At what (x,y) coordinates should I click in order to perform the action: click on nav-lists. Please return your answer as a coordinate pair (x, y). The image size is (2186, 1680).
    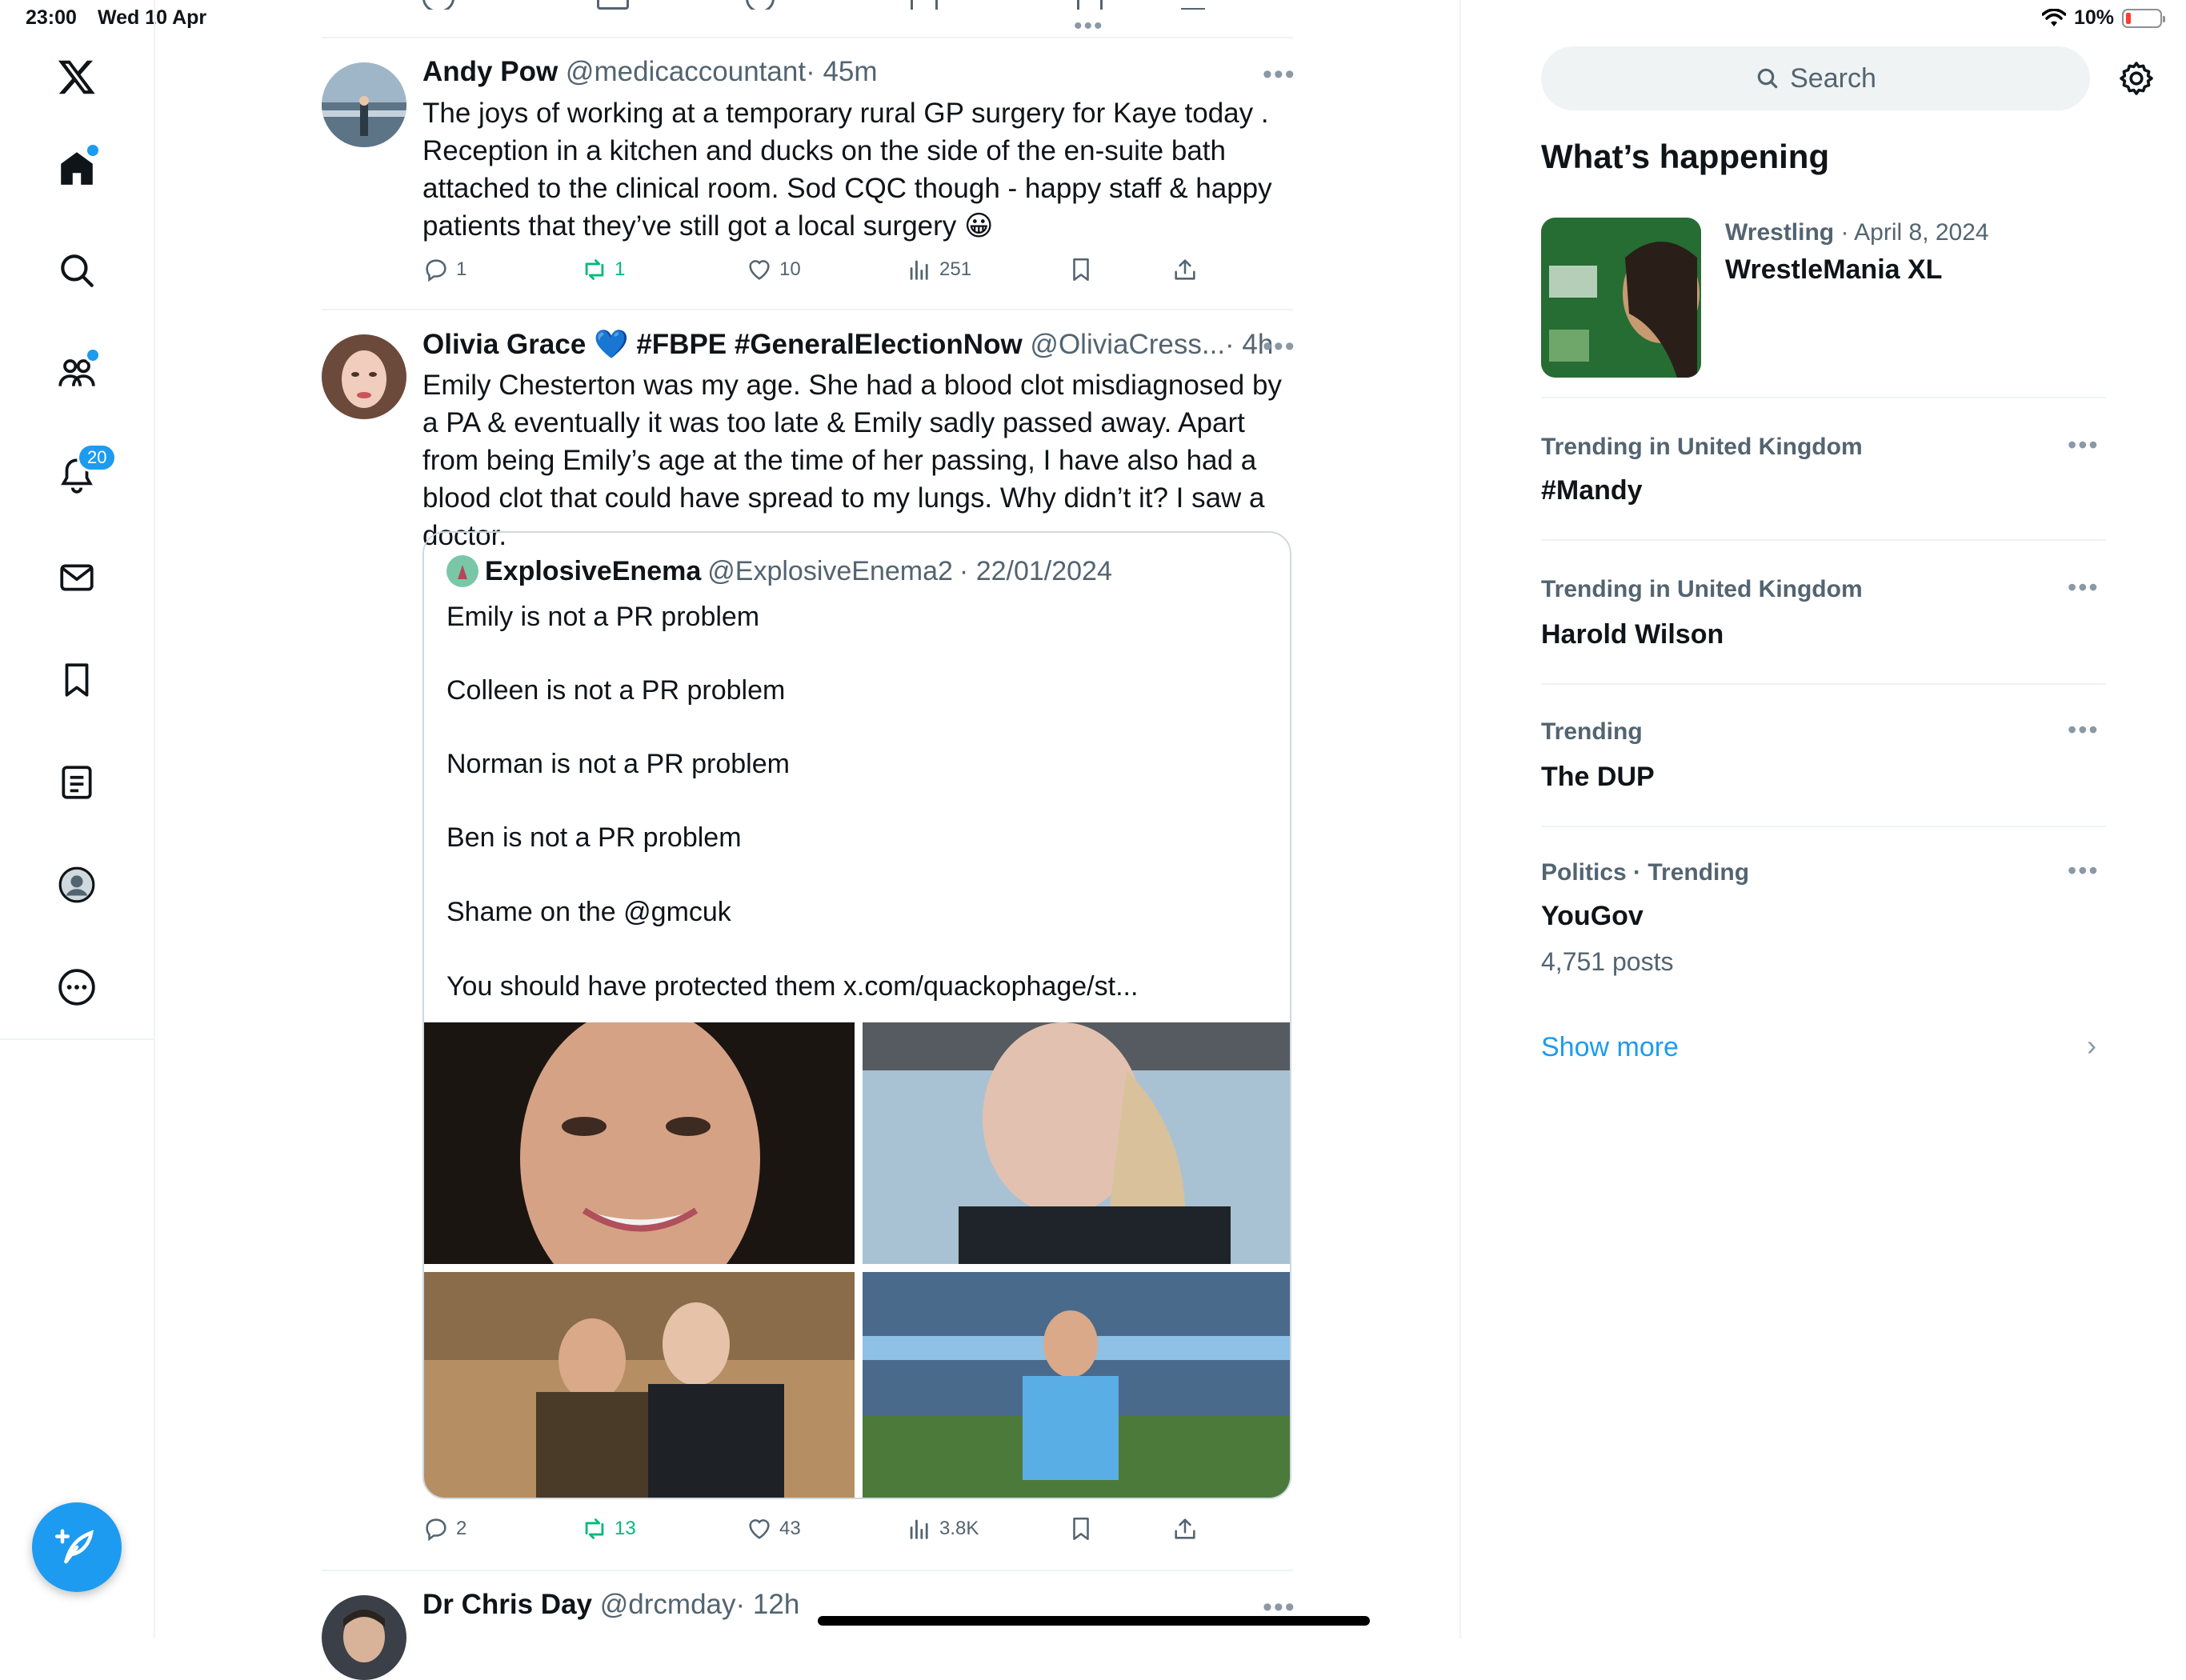
    Looking at the image, I should click on (77, 782).